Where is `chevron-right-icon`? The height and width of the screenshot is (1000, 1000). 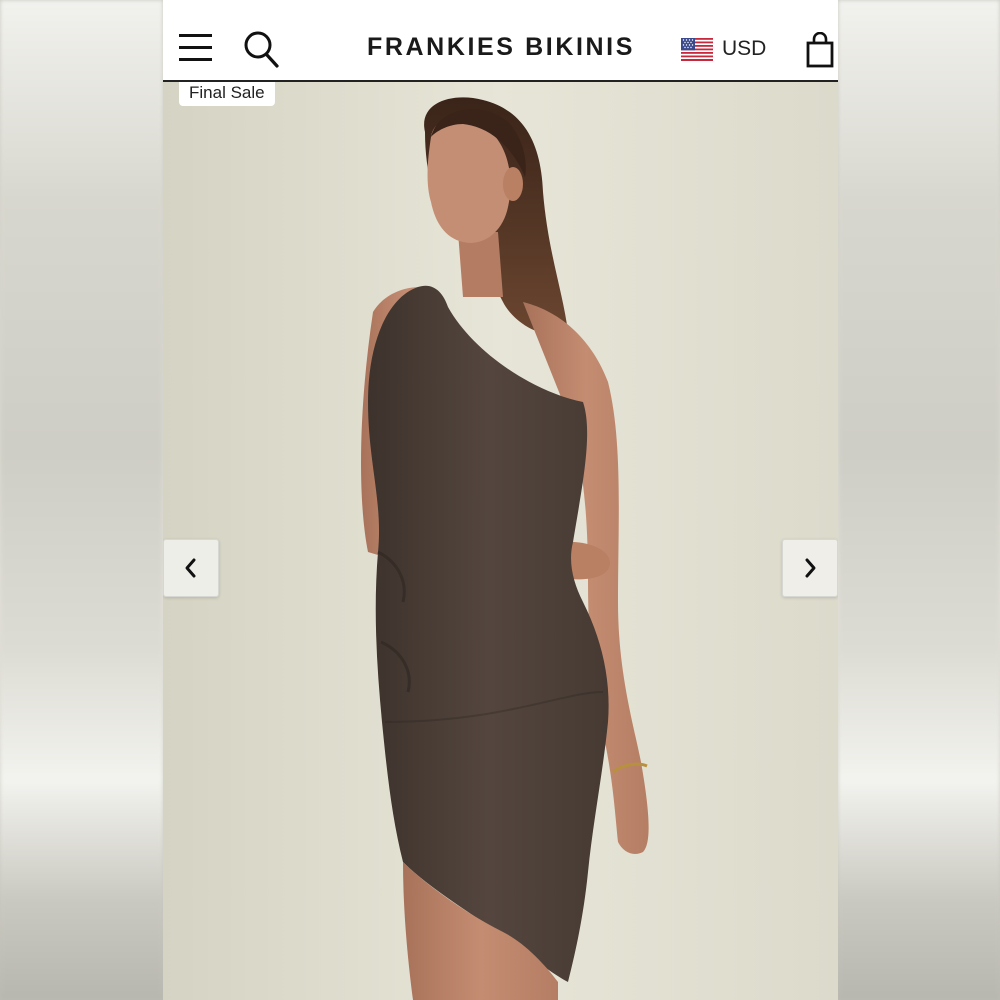 chevron-right-icon is located at coordinates (810, 568).